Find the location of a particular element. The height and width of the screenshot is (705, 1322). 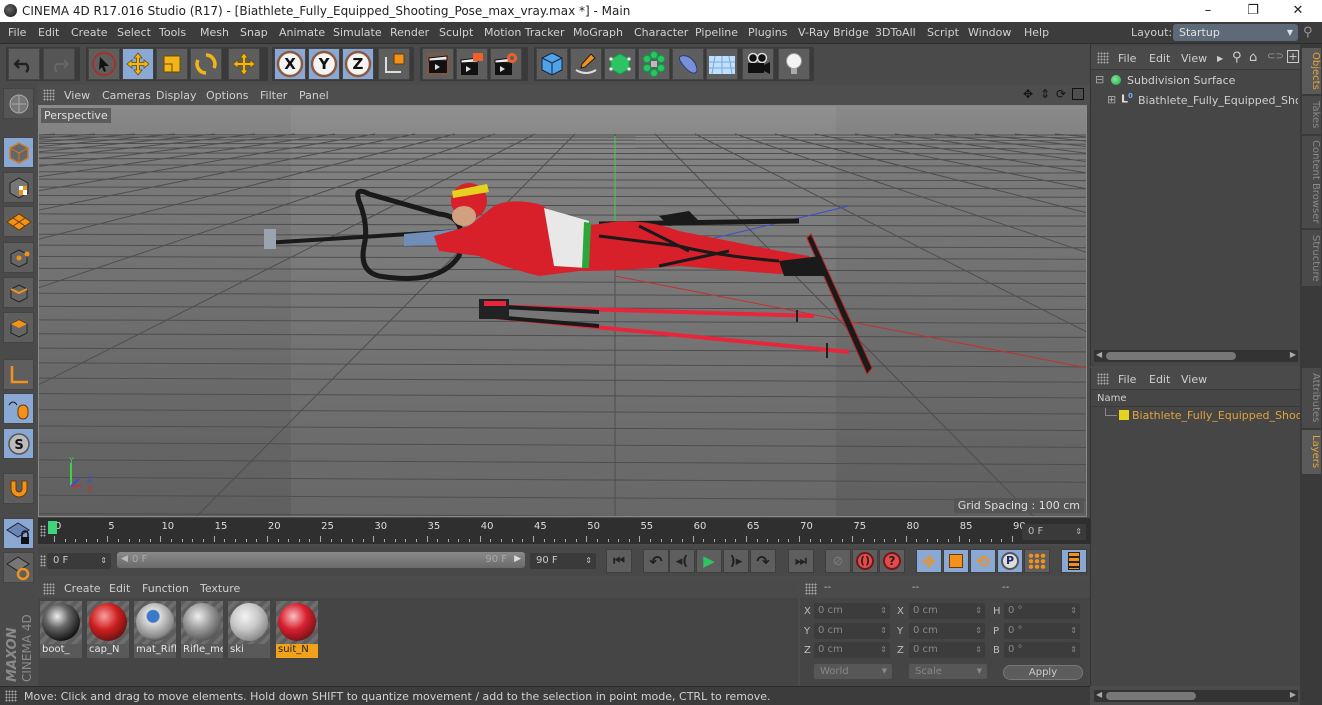

go-to-start-button: ⏮ is located at coordinates (619, 561).